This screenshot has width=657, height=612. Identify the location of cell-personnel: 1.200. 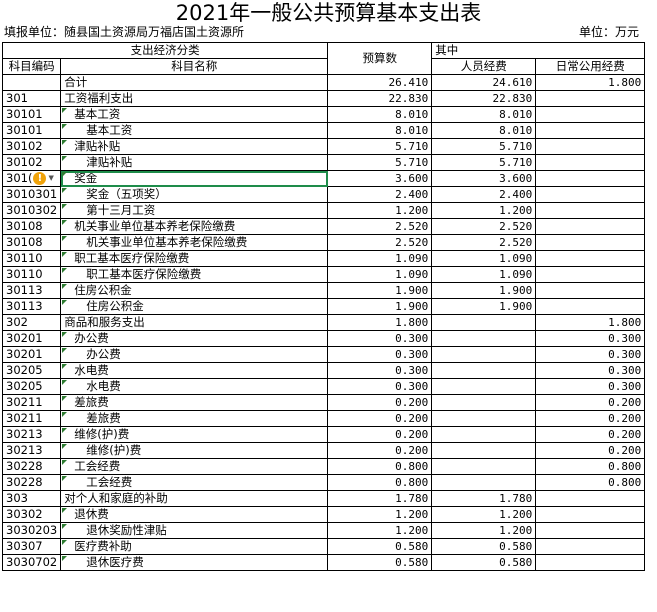
(484, 530).